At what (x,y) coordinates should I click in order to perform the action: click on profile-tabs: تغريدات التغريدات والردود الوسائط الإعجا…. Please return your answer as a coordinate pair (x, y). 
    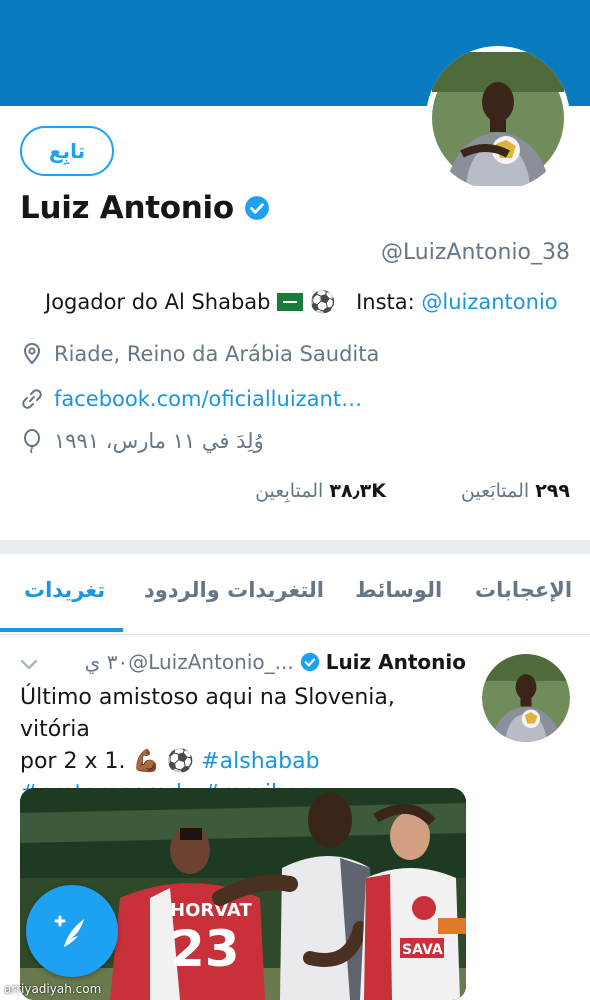
    Looking at the image, I should click on (295, 594).